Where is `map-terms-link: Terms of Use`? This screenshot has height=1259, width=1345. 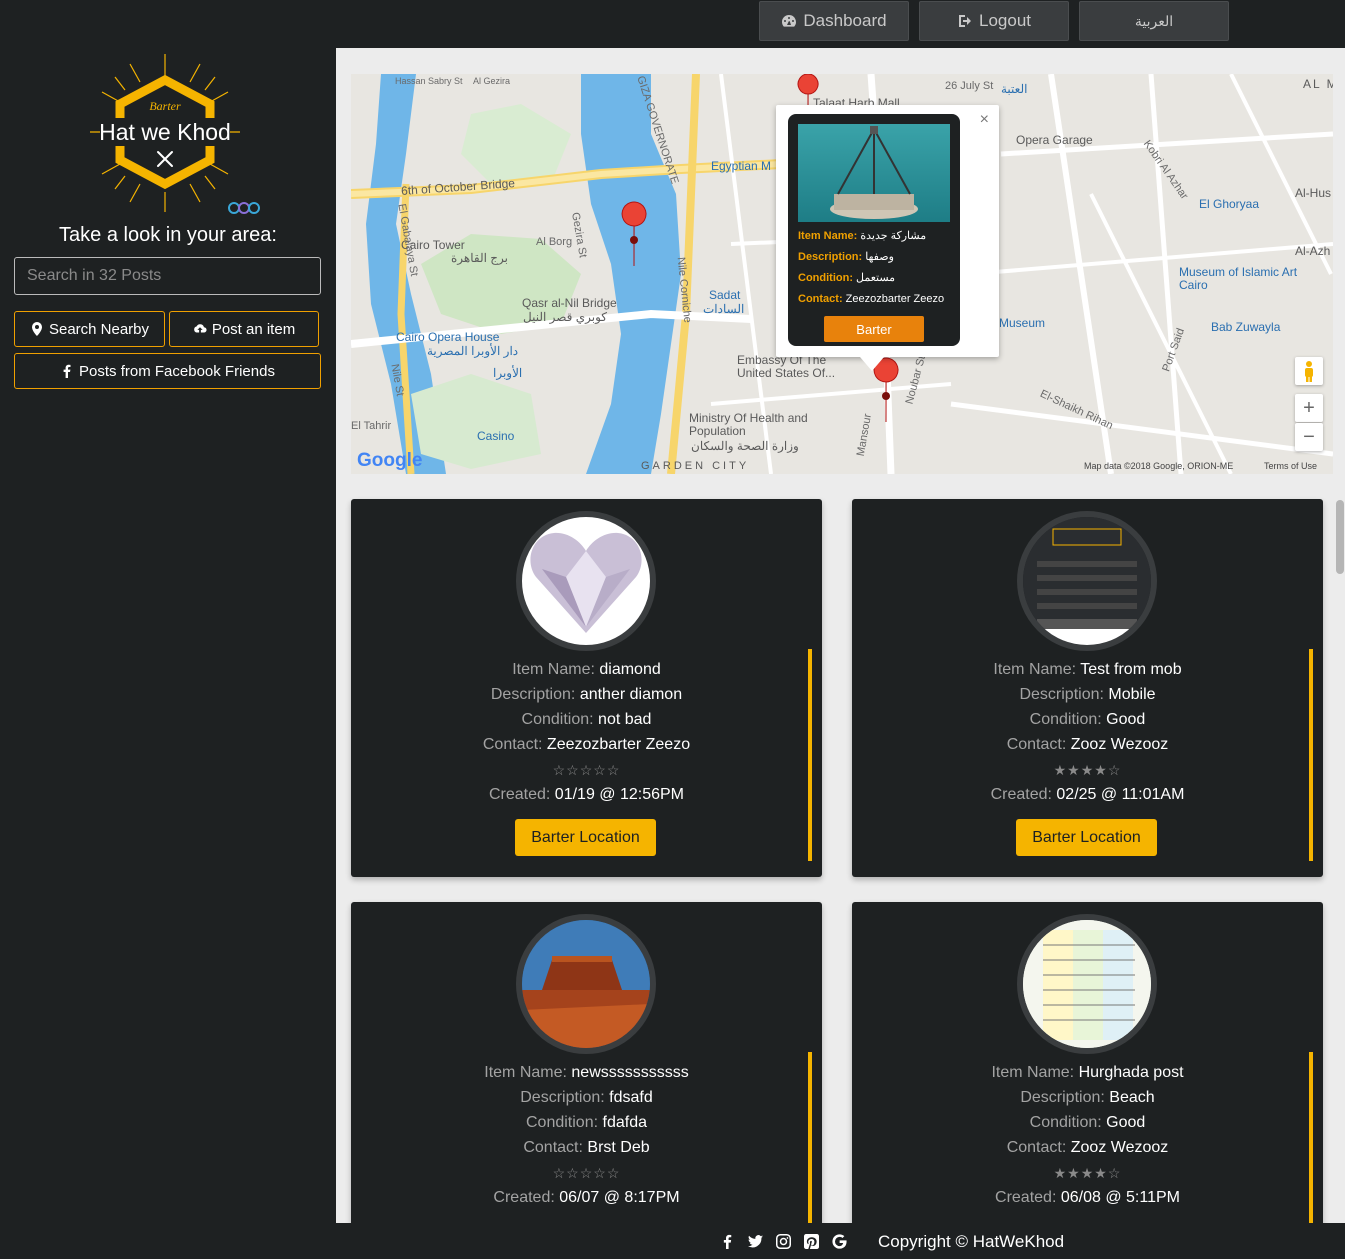
map-terms-link: Terms of Use is located at coordinates (1290, 466).